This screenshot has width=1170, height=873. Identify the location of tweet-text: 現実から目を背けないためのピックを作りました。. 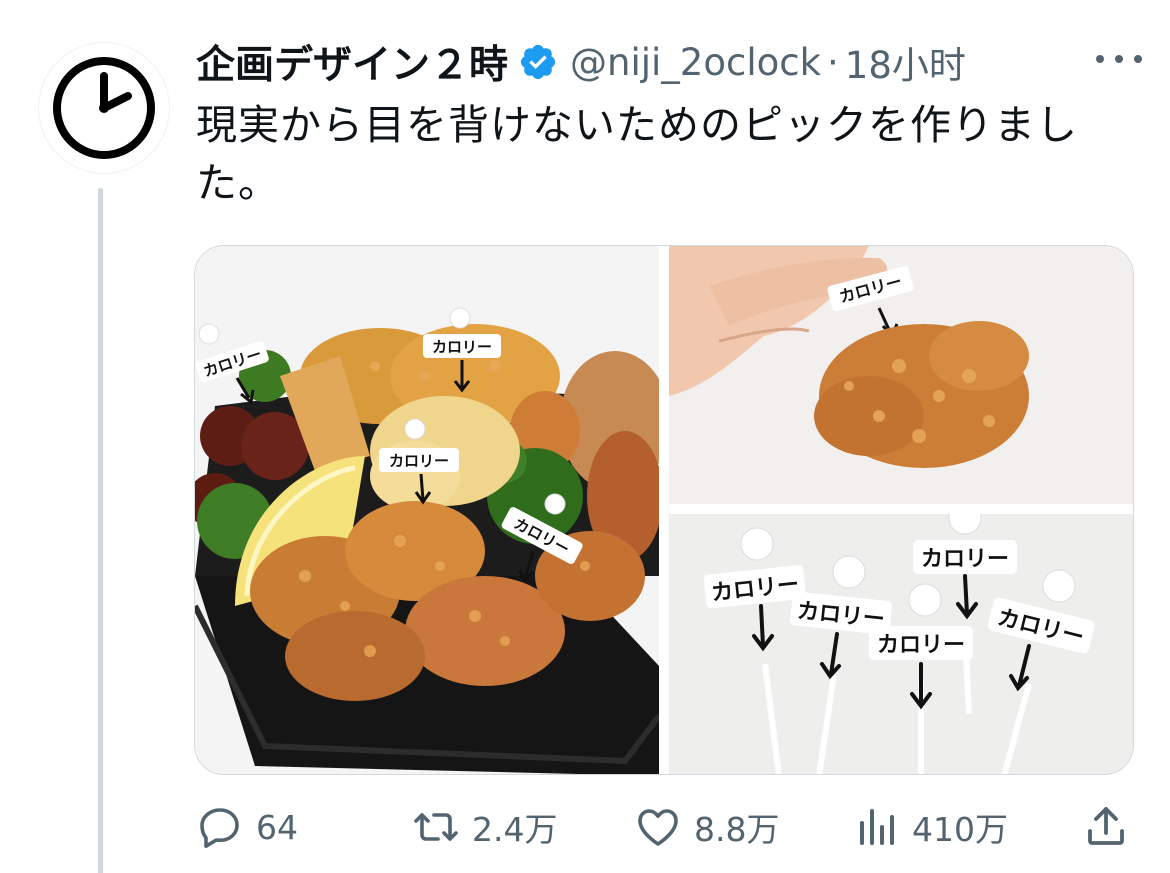
(637, 154).